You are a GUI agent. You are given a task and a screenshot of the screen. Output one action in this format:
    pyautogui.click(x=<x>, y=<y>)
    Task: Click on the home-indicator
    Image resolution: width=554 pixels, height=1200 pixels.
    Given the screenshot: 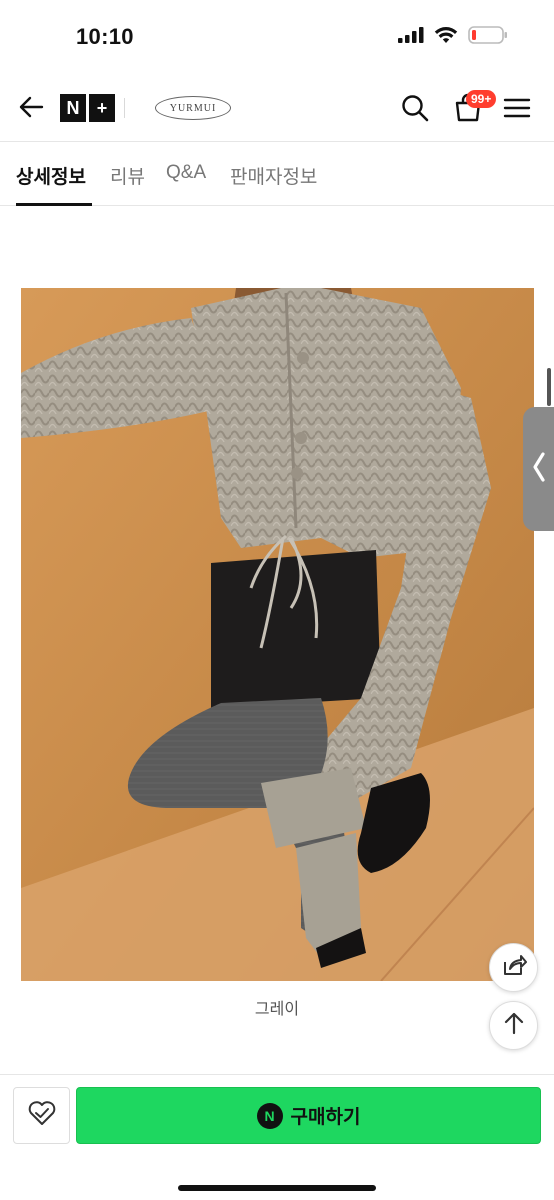 What is the action you would take?
    pyautogui.click(x=277, y=1188)
    